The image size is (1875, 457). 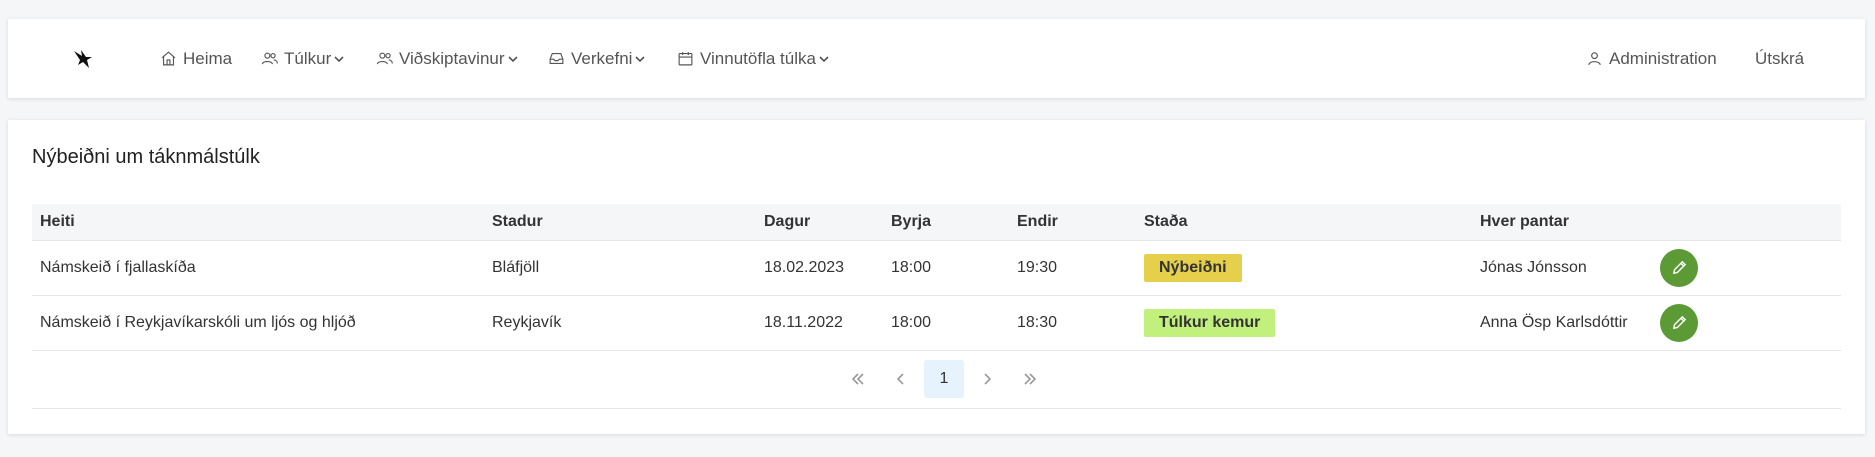 I want to click on page-number-button: 1, so click(x=944, y=379).